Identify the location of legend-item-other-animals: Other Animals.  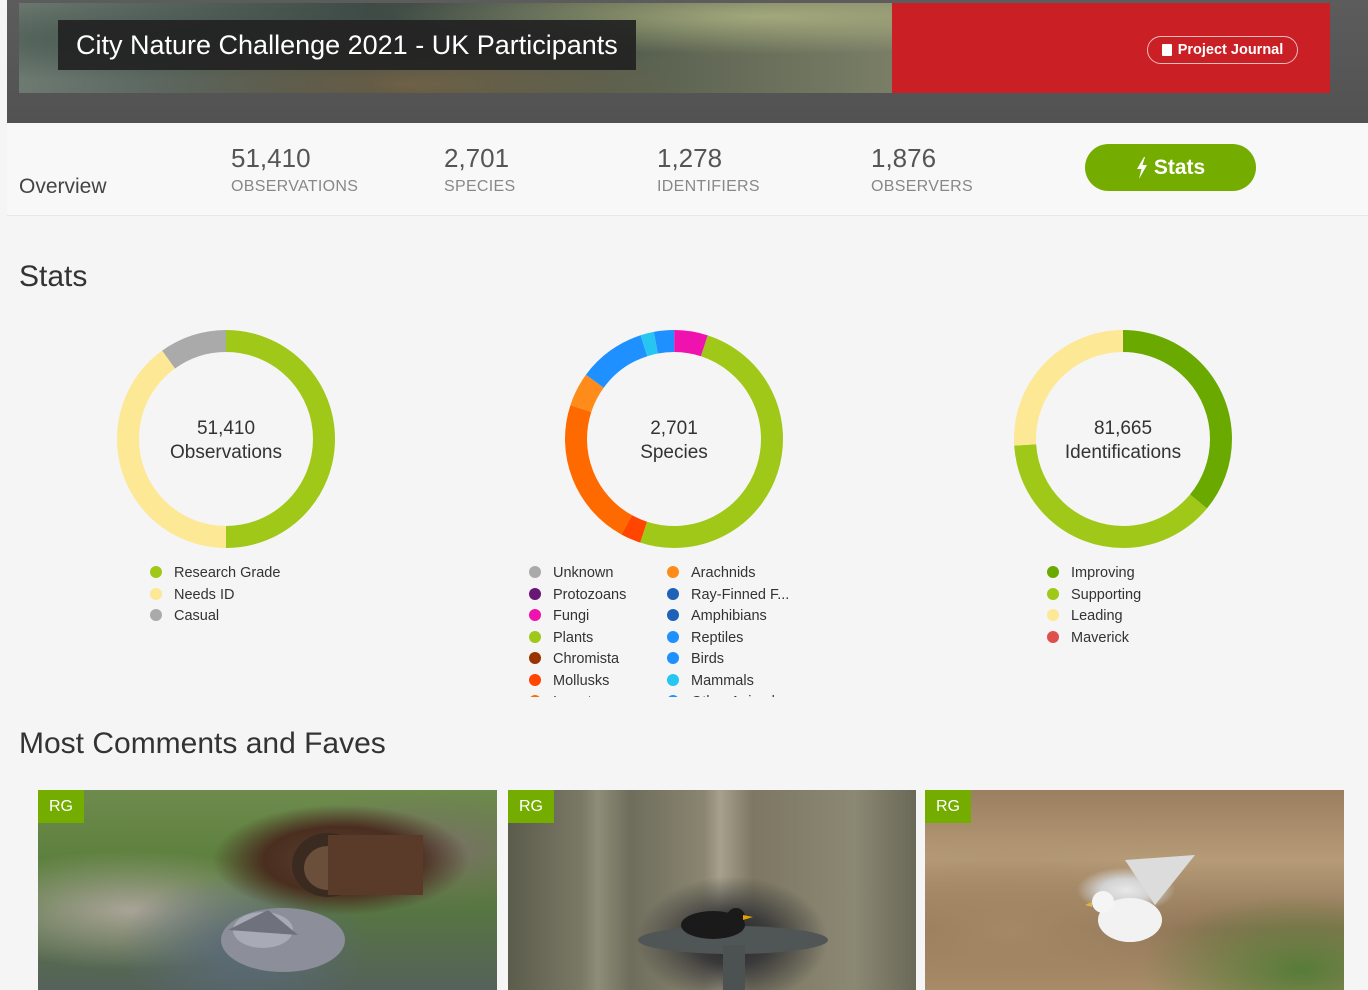
(728, 694).